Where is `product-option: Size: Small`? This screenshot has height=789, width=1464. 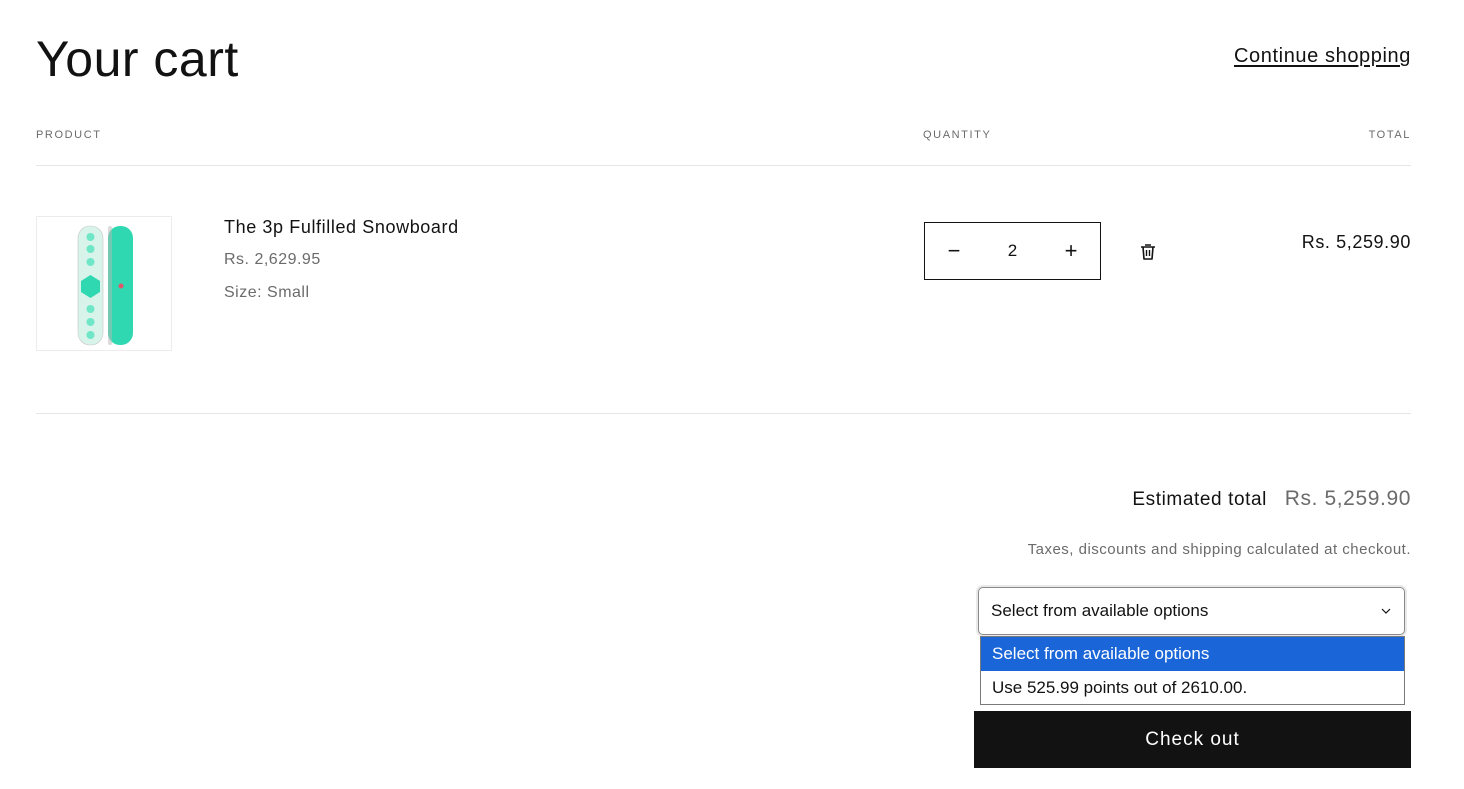 product-option: Size: Small is located at coordinates (267, 292).